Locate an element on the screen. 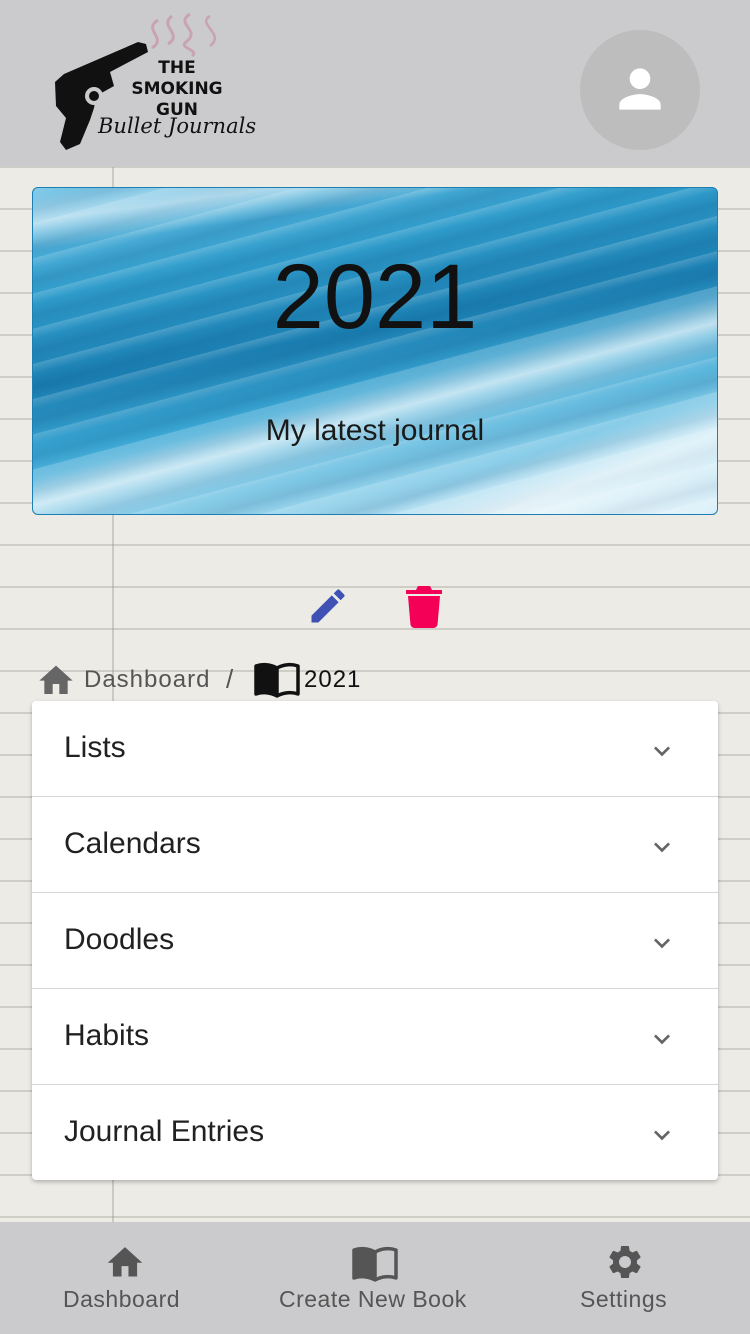  breadcrumb: Dashboard / 2021 is located at coordinates (286, 680).